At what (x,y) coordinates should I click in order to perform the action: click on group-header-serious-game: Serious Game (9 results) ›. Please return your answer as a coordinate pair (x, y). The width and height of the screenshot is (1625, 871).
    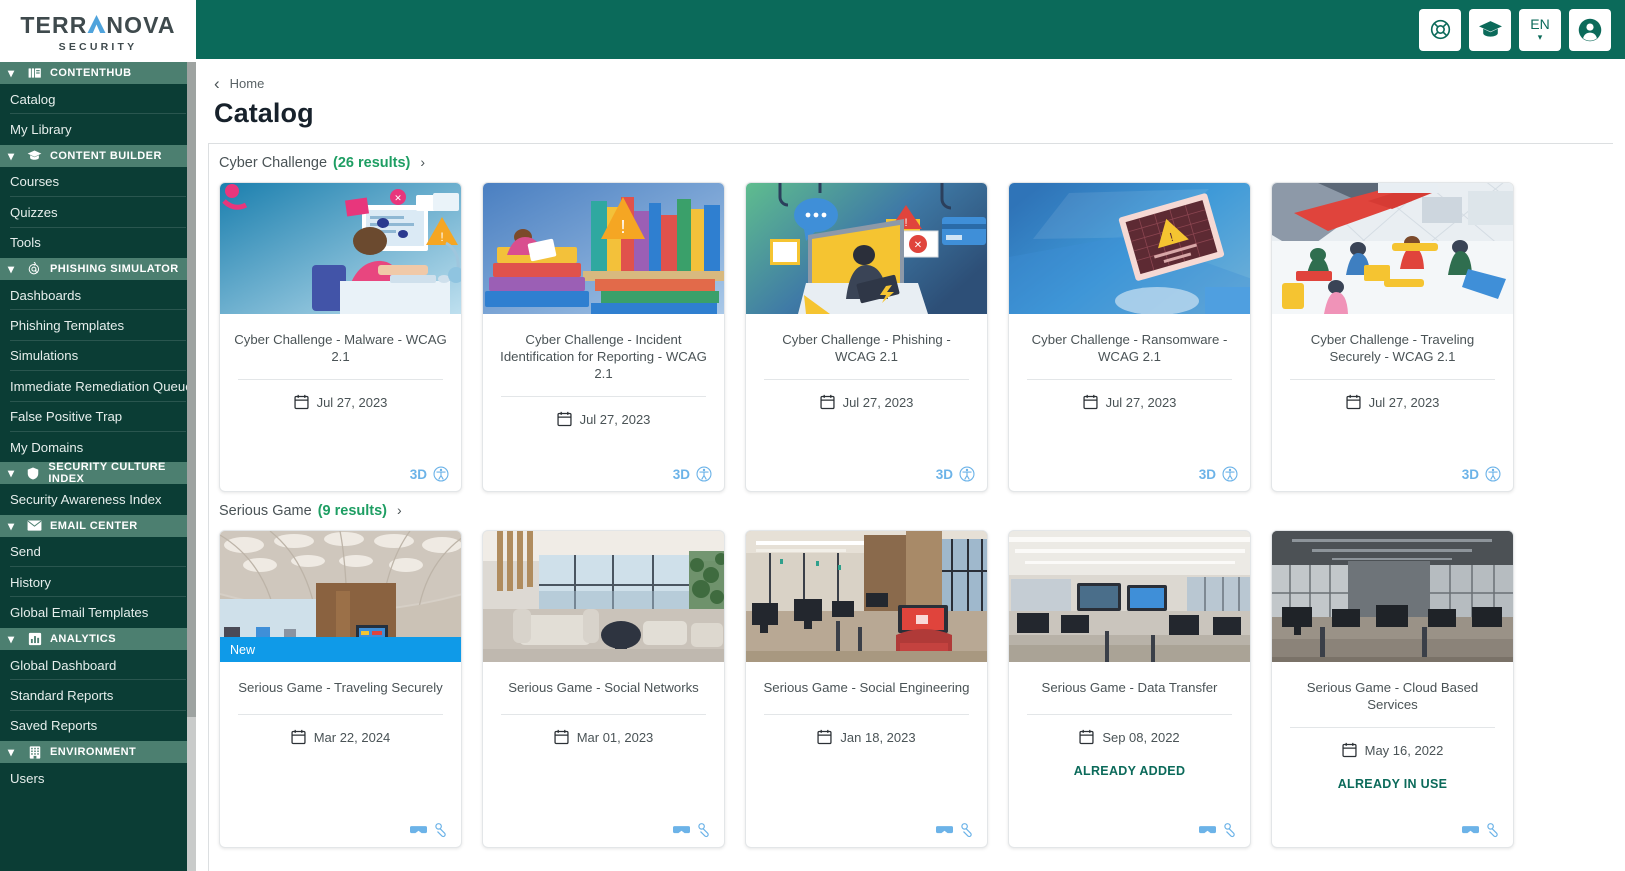
    Looking at the image, I should click on (916, 505).